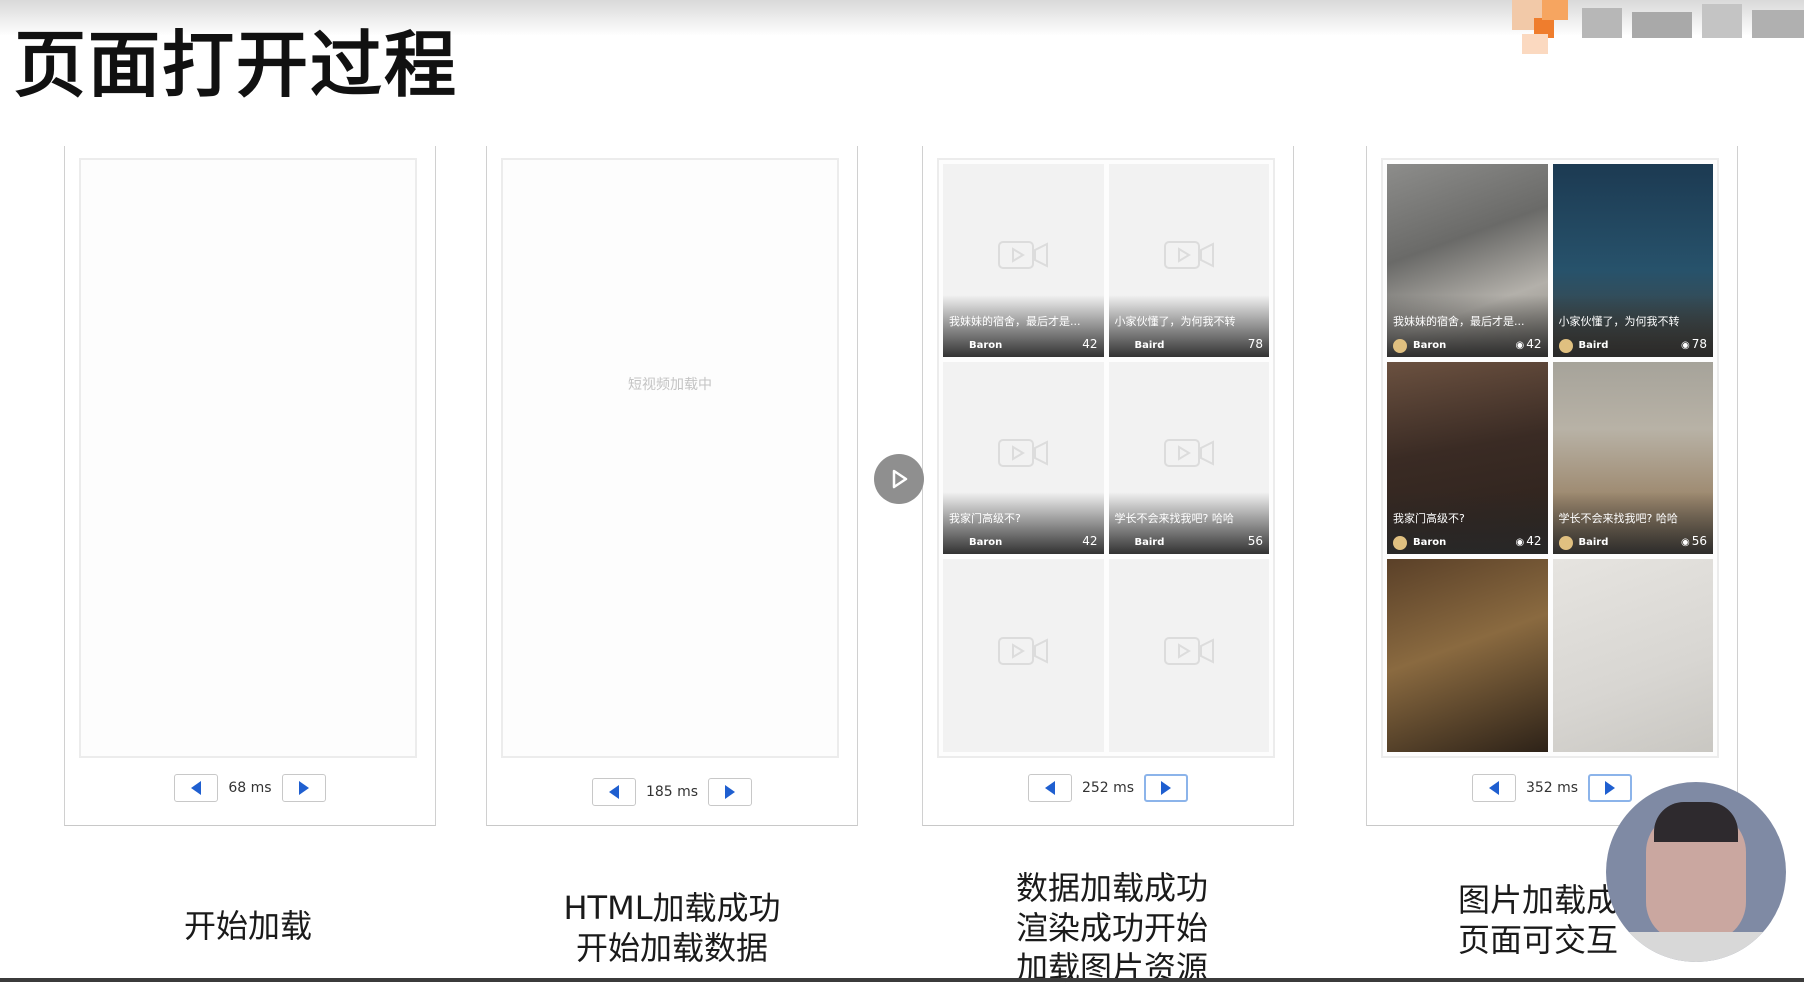 The image size is (1804, 988). I want to click on play-button, so click(899, 479).